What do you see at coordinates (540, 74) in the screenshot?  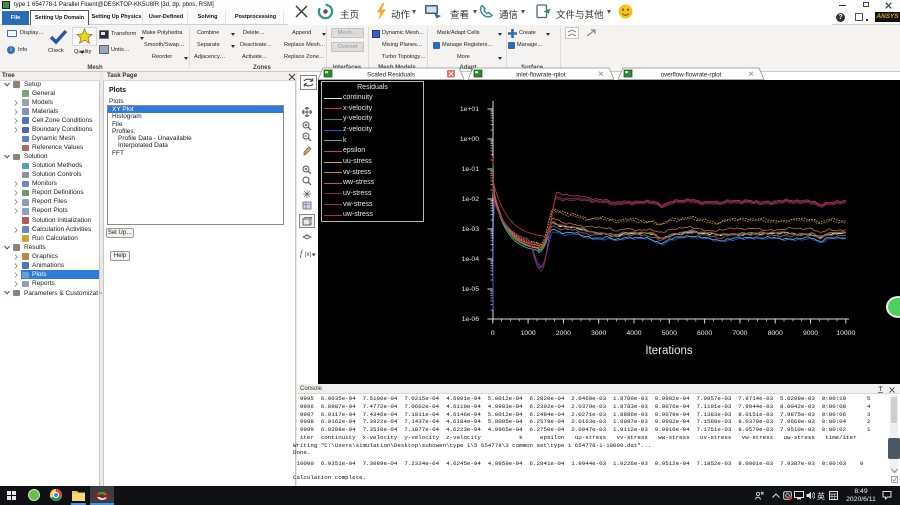 I see `svg-text: inlet-flowrate-rplot` at bounding box center [540, 74].